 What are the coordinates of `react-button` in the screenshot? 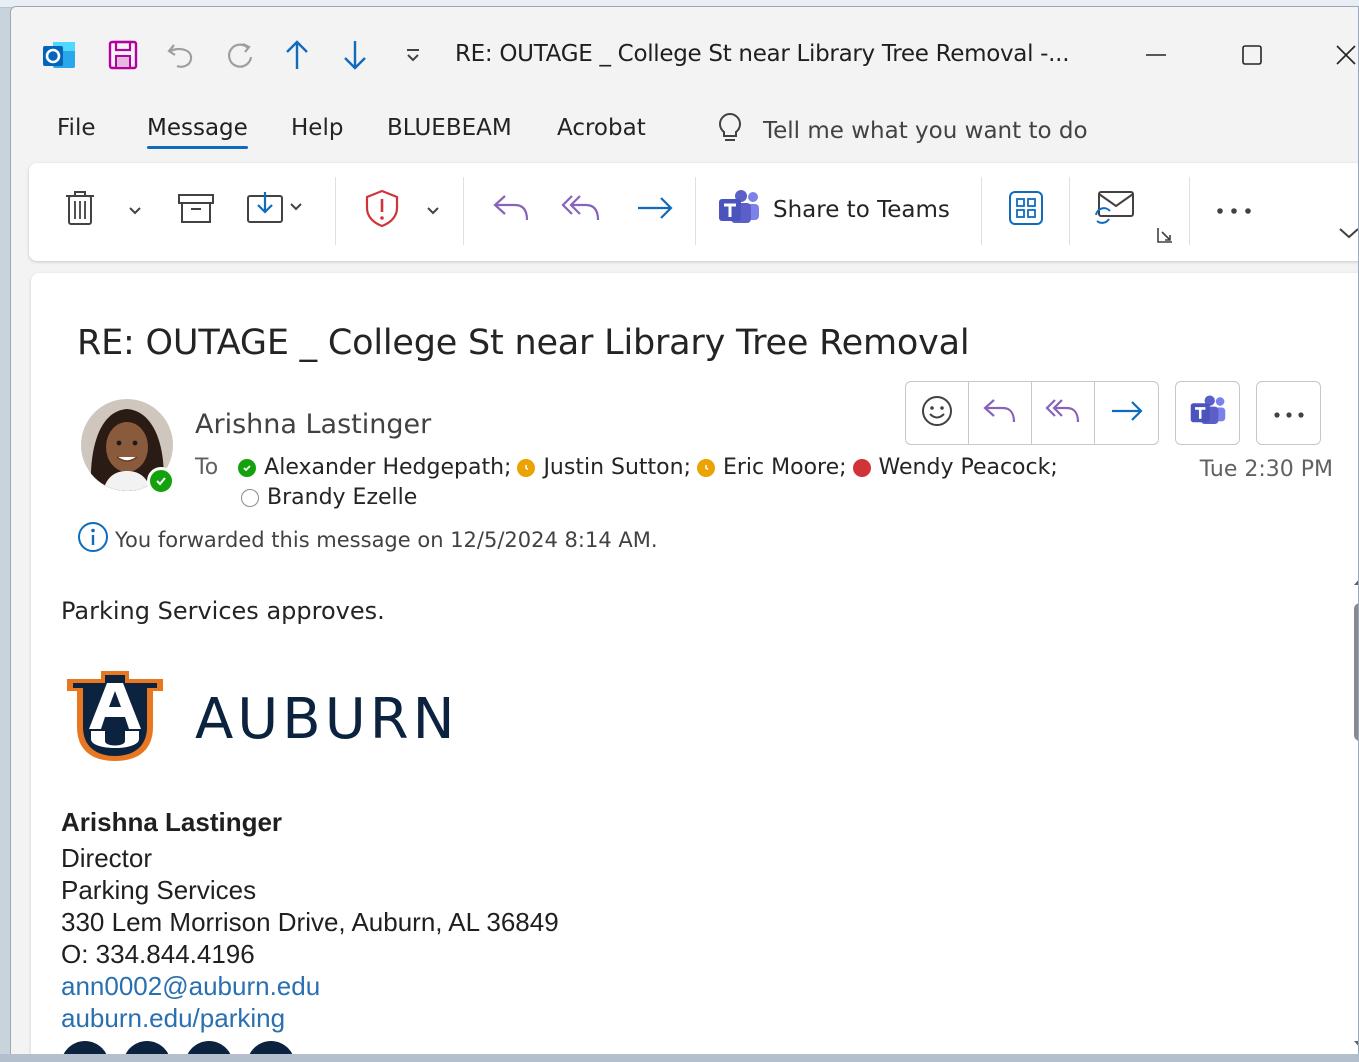 It's located at (937, 413).